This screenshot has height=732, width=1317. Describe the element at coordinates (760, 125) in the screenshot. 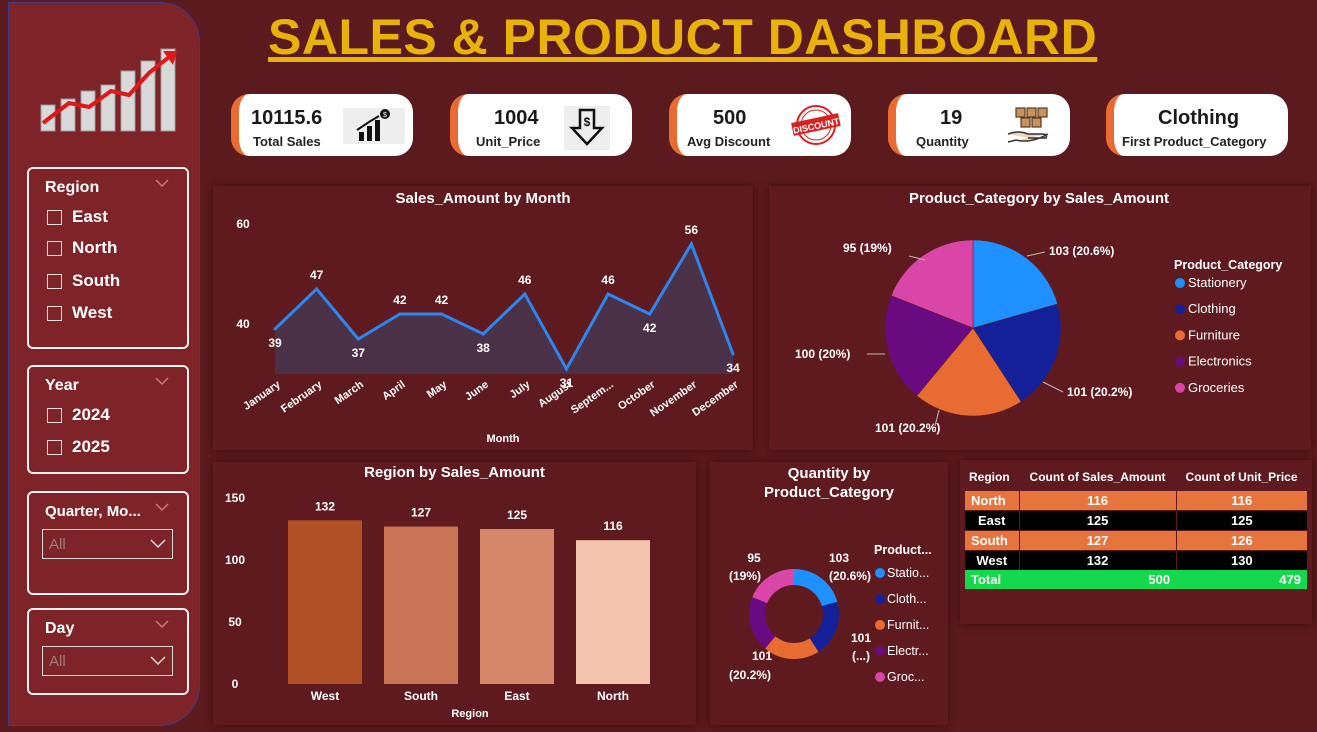

I see `kpi-card-avg-discount: 500 Avg Discount DISCOUNT` at that location.